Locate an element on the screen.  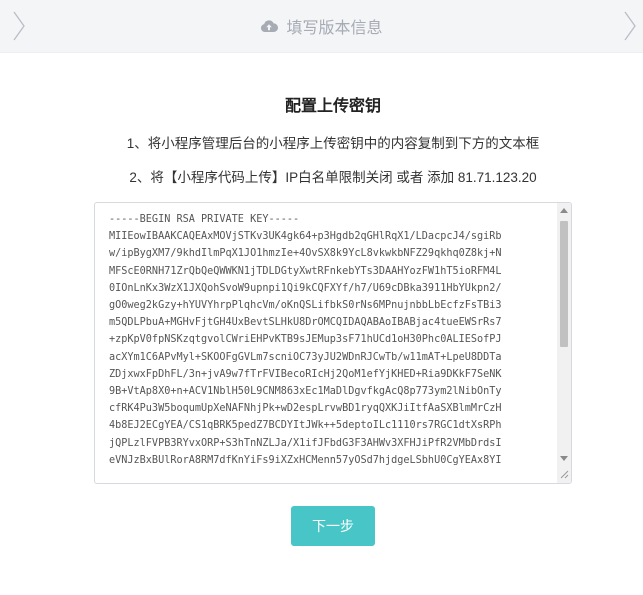
step-title: 填写版本信息 is located at coordinates (321, 26).